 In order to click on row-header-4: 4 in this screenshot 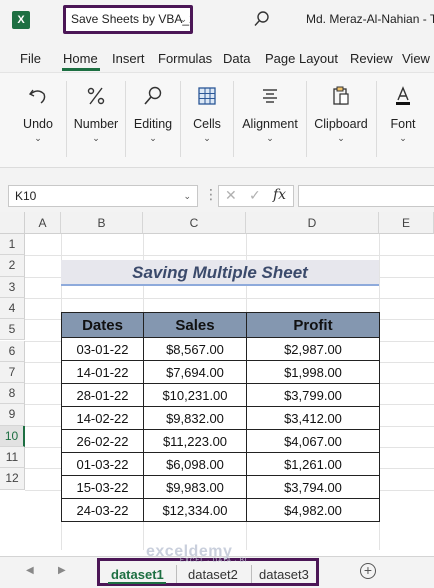, I will do `click(12, 308)`.